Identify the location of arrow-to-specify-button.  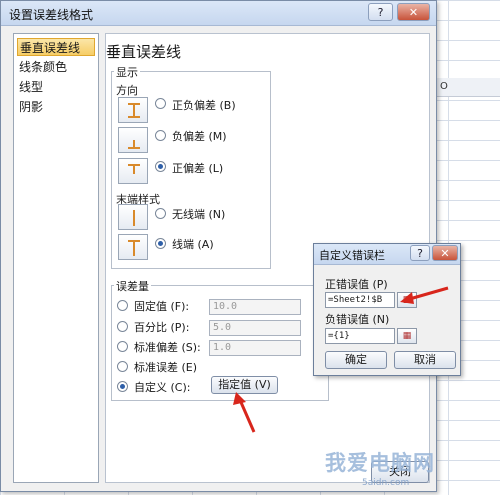
(247, 416).